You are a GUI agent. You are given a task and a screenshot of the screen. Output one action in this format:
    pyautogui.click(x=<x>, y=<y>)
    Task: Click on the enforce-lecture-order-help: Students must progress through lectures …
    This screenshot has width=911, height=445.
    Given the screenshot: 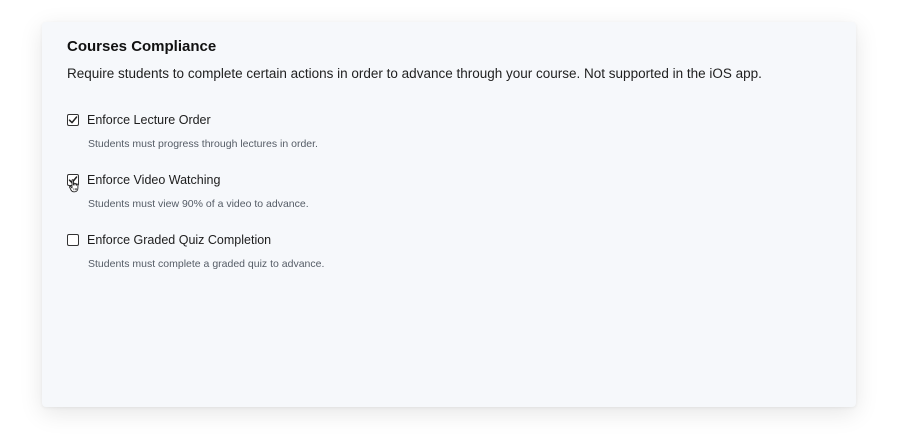 What is the action you would take?
    pyautogui.click(x=203, y=144)
    